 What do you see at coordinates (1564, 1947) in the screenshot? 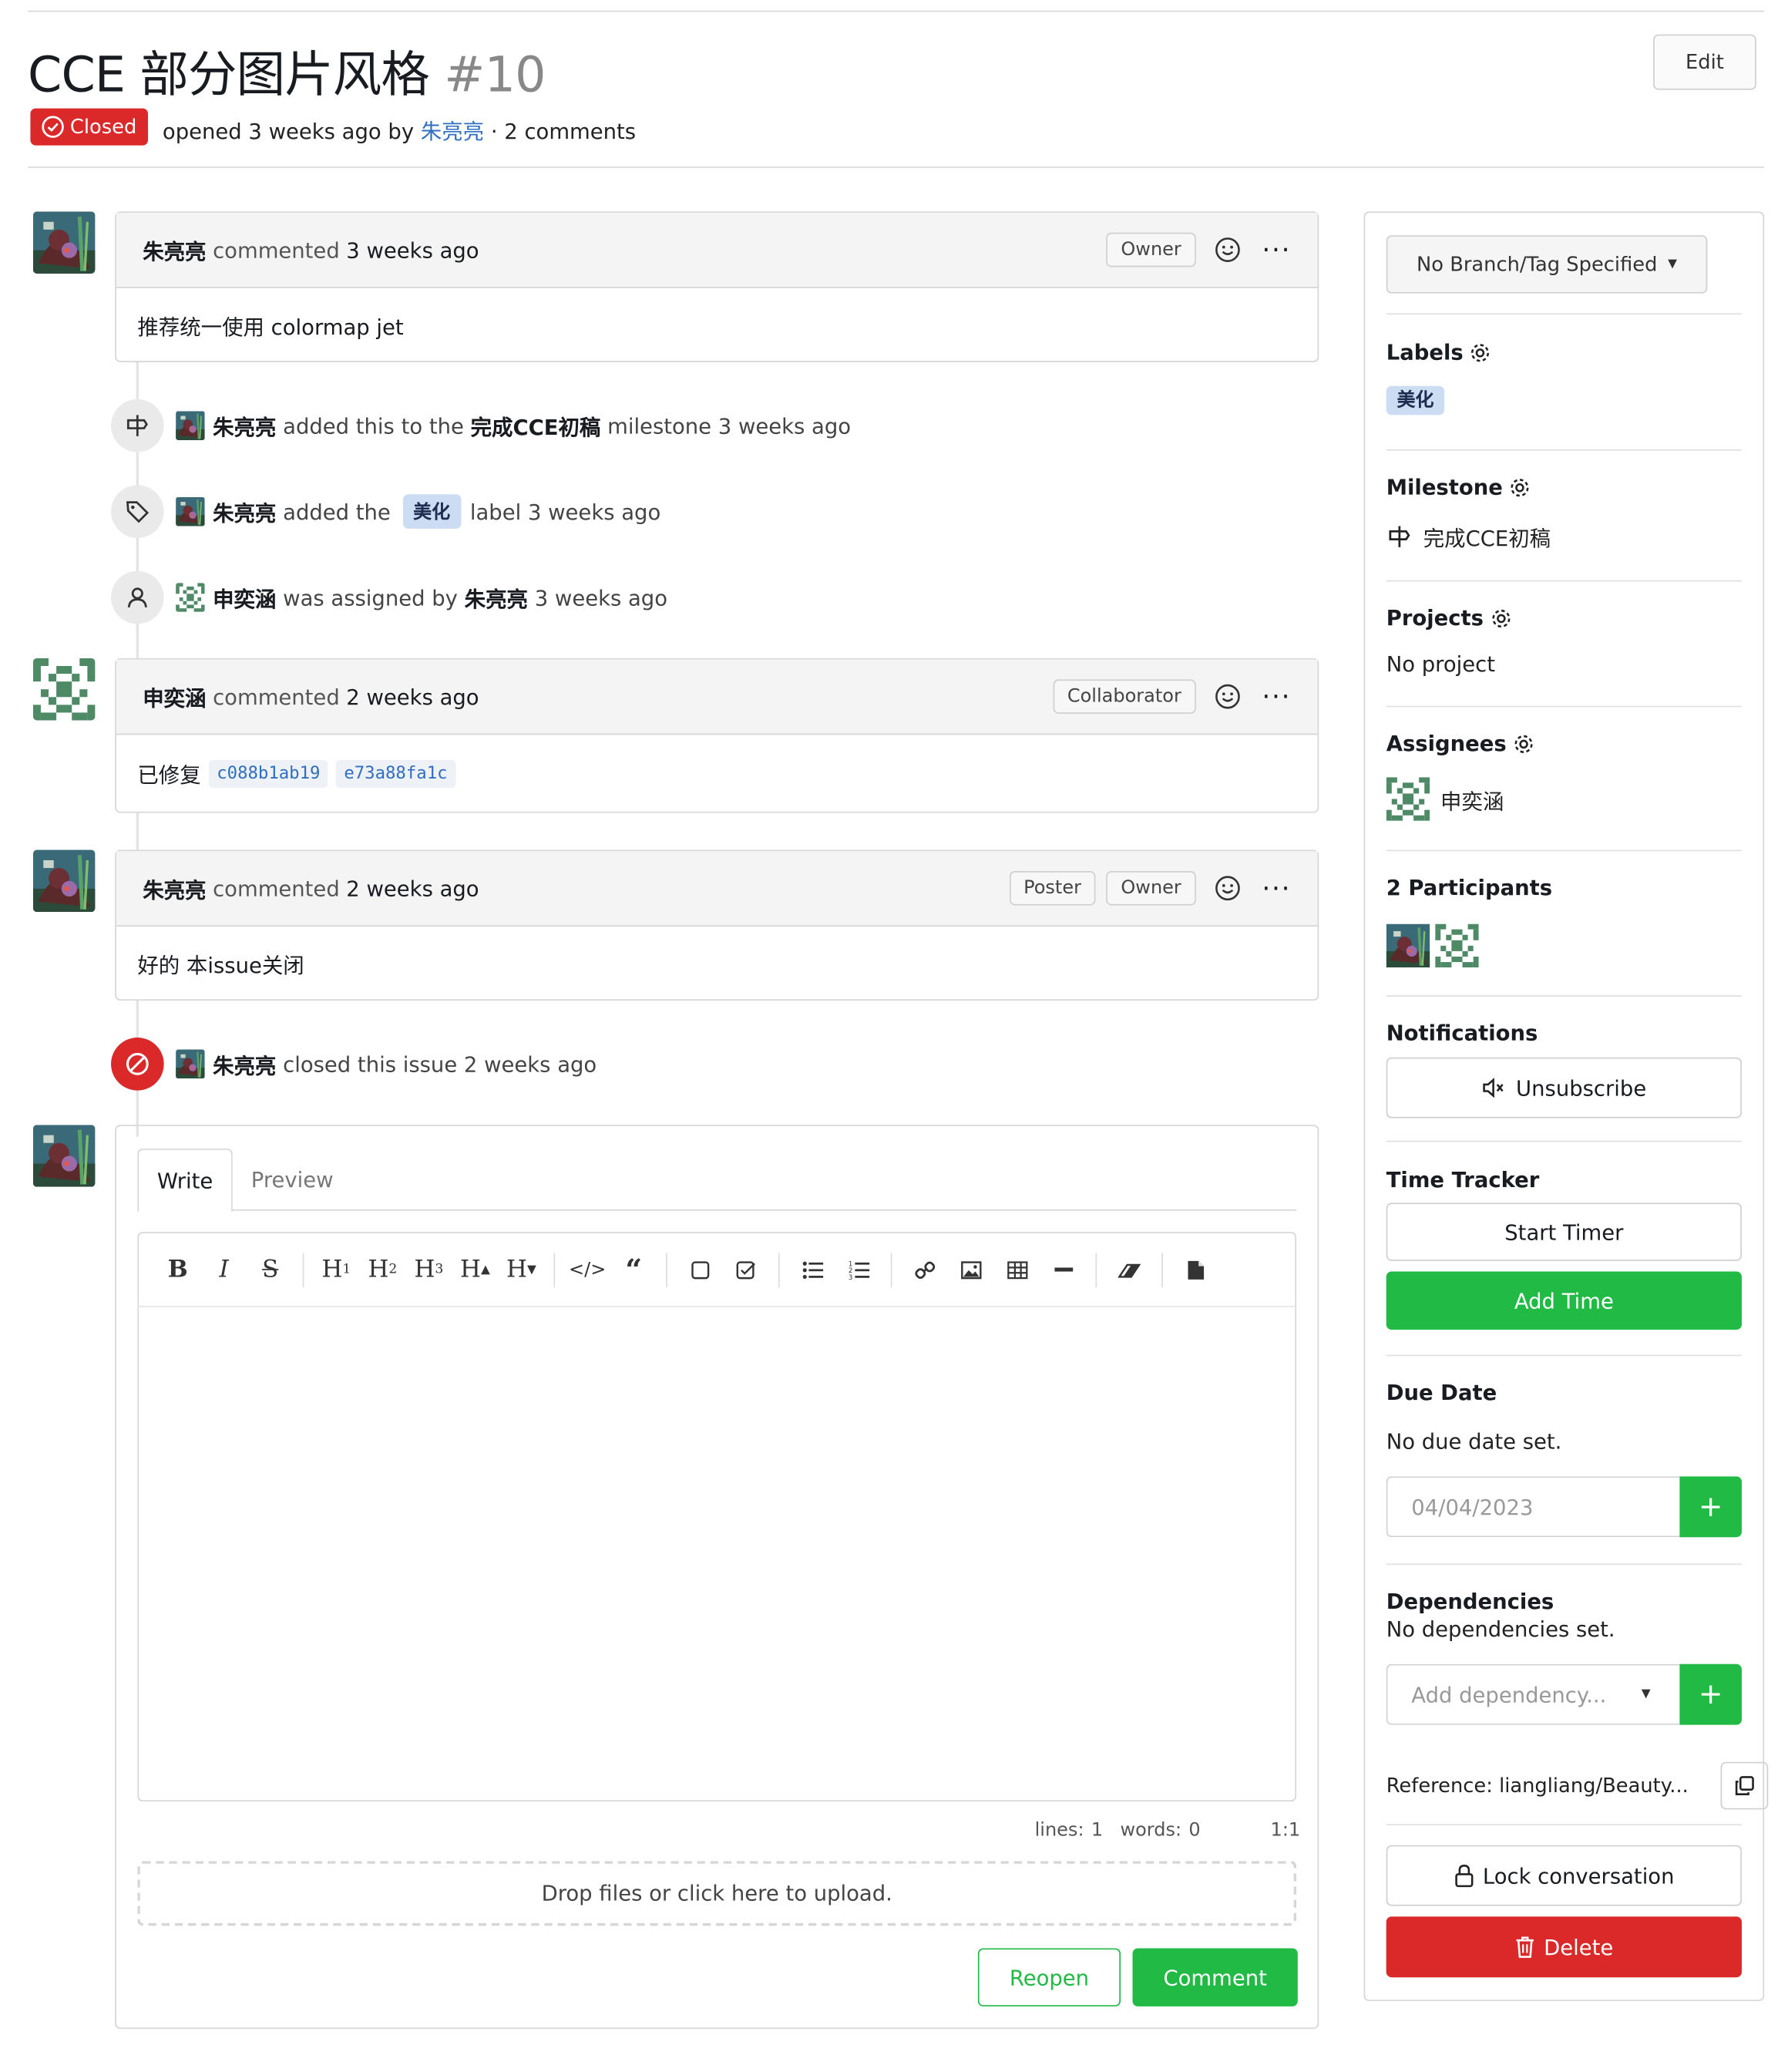
I see `delete-issue-button: Delete` at bounding box center [1564, 1947].